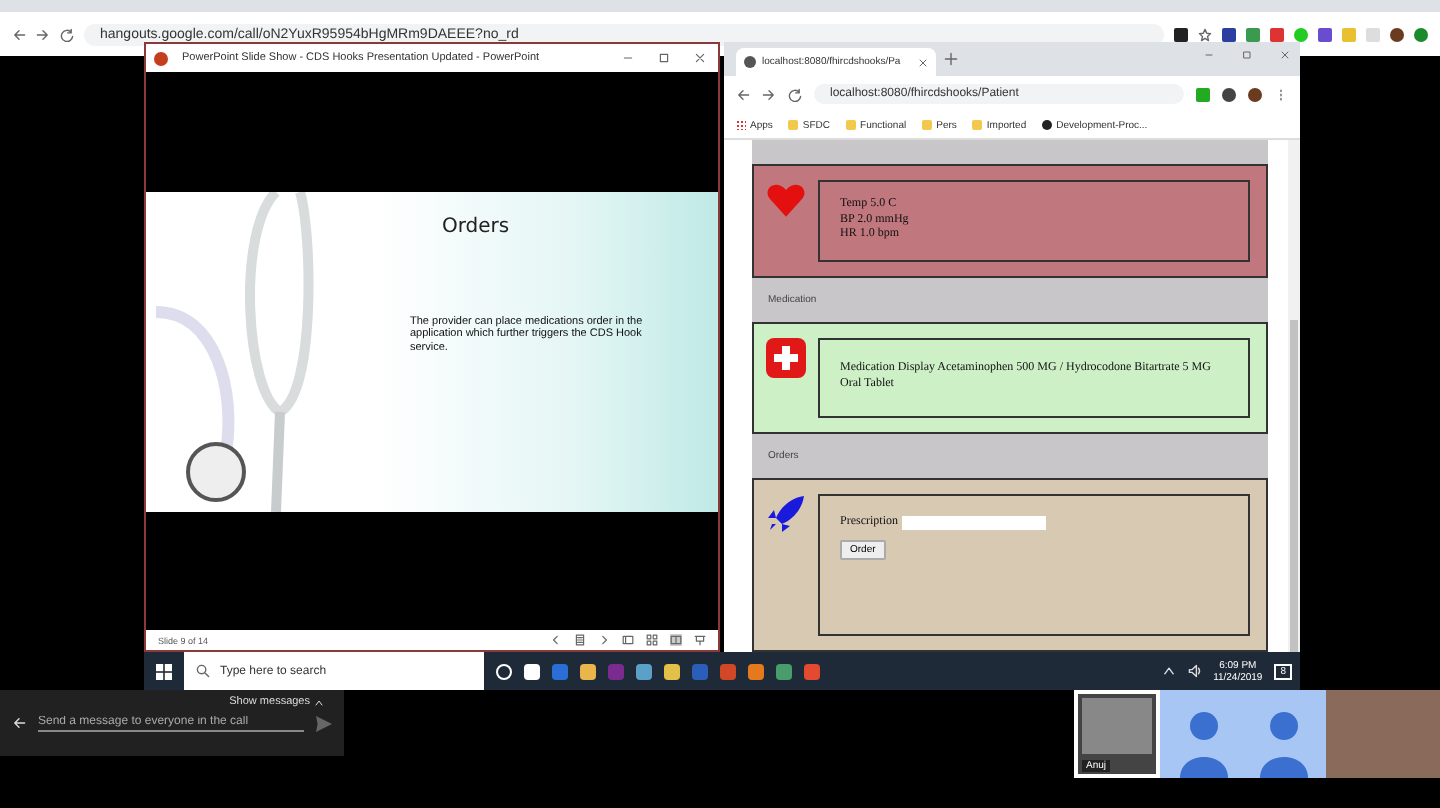  I want to click on heart-icon, so click(786, 200).